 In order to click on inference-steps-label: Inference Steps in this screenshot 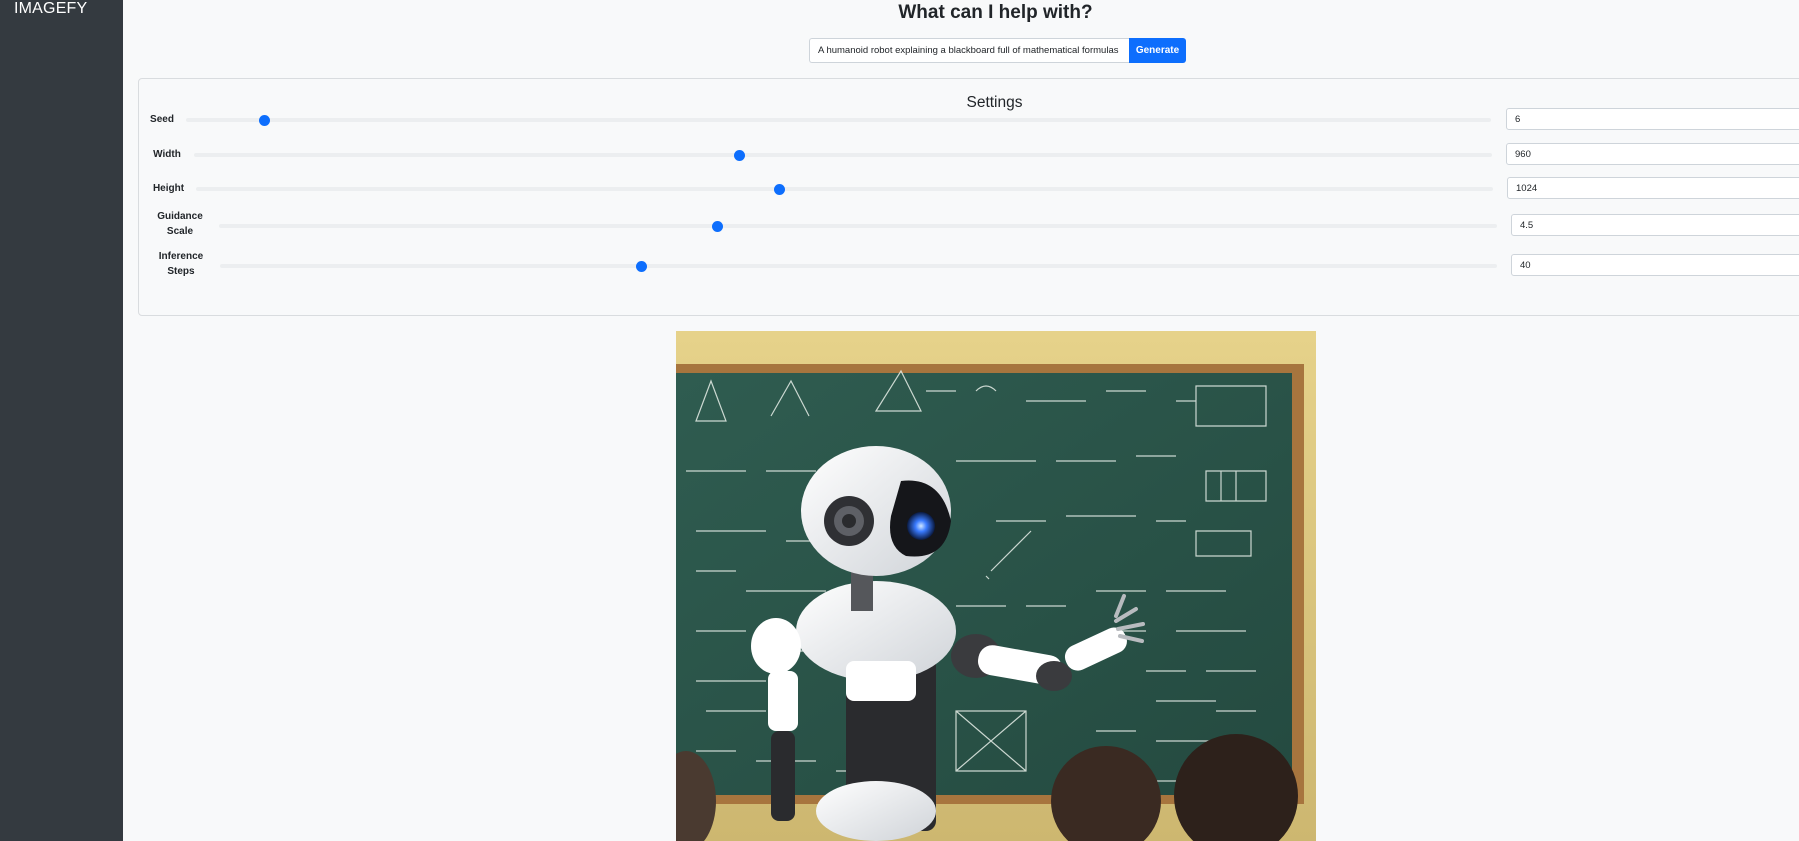, I will do `click(181, 264)`.